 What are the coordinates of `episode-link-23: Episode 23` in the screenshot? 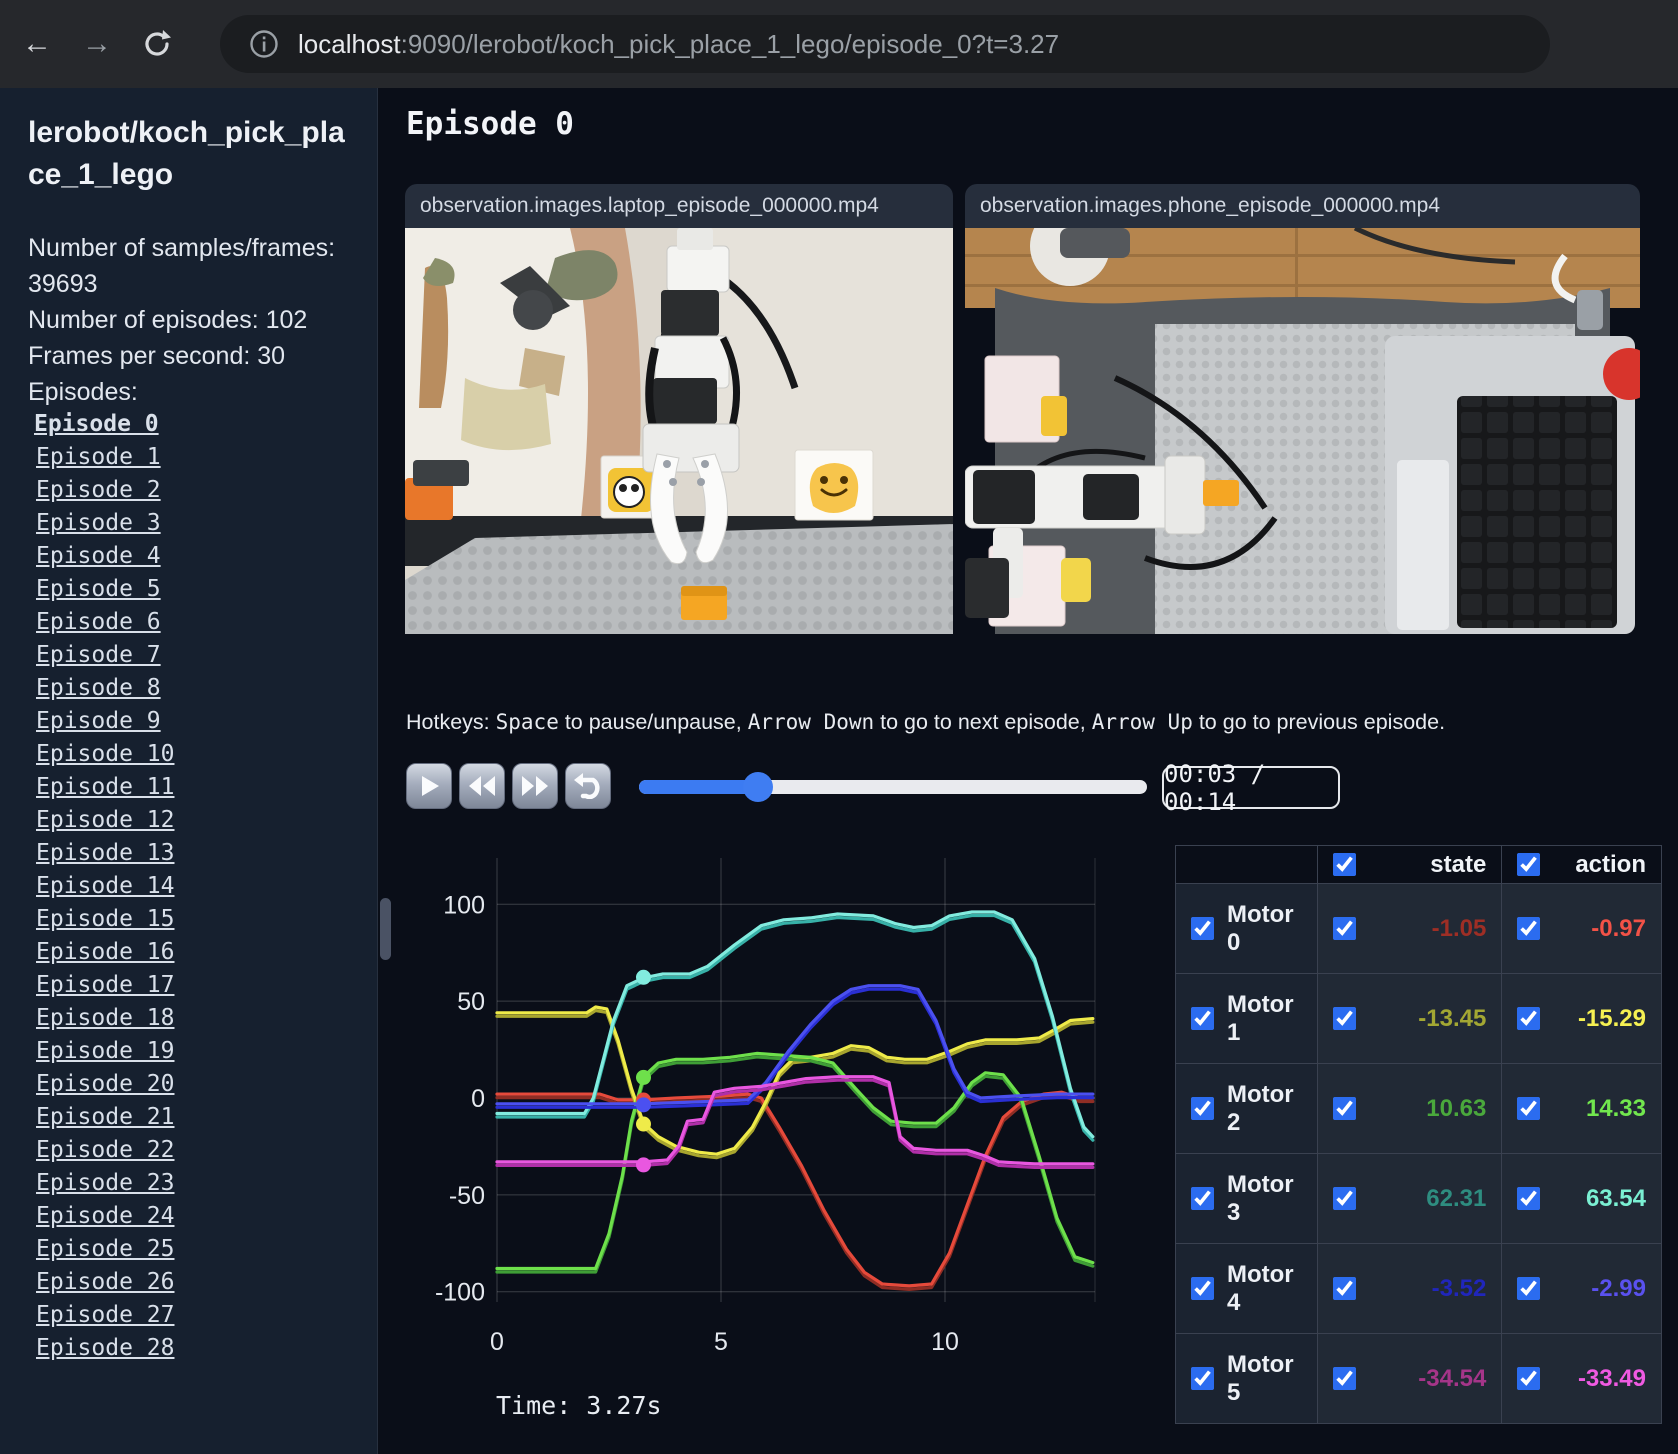 It's located at (193, 1183).